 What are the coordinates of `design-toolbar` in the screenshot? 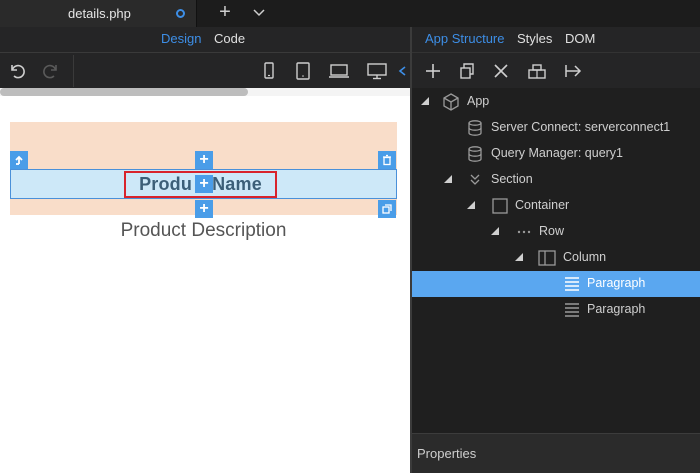 It's located at (205, 70).